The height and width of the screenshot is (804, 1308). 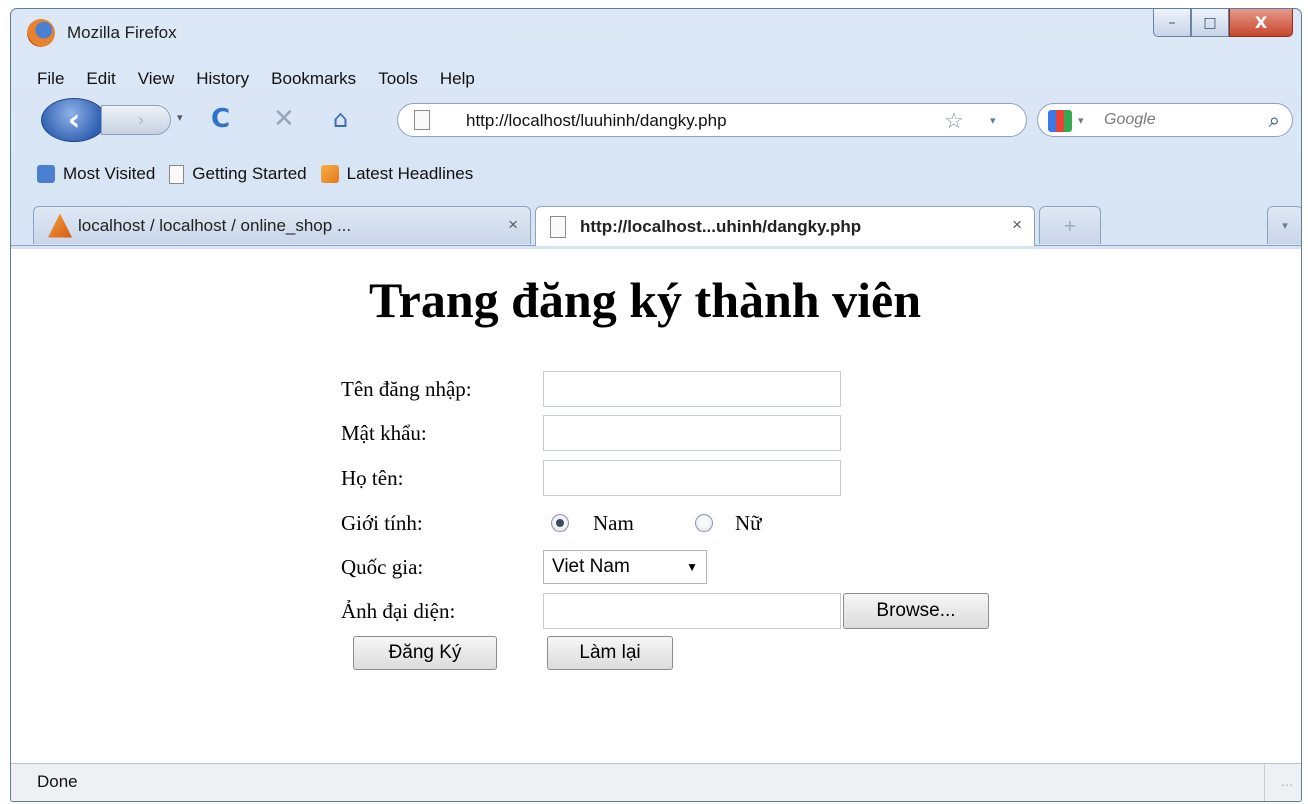 What do you see at coordinates (249, 173) in the screenshot?
I see `bookmark-label: Getting Started` at bounding box center [249, 173].